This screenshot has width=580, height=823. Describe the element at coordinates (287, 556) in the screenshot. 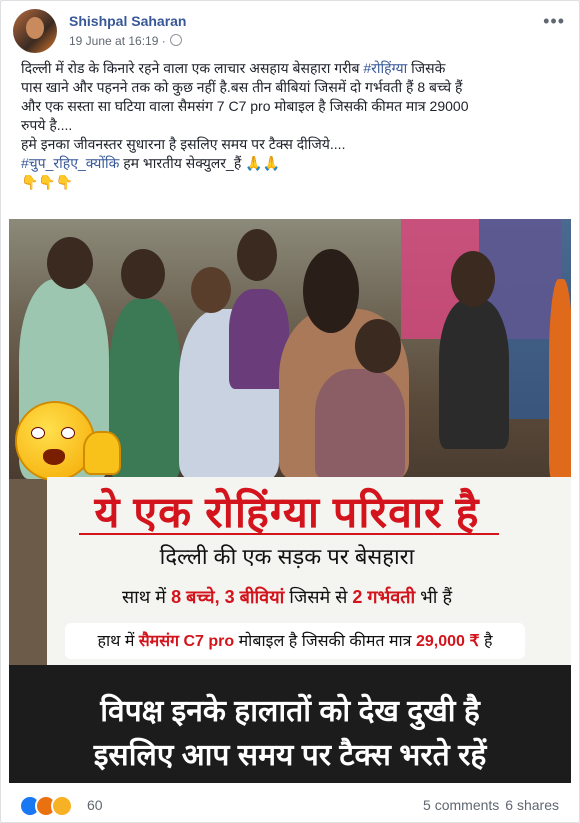

I see `image-line-1: दिल्ली की एक सड़क पर बेसहारा` at that location.